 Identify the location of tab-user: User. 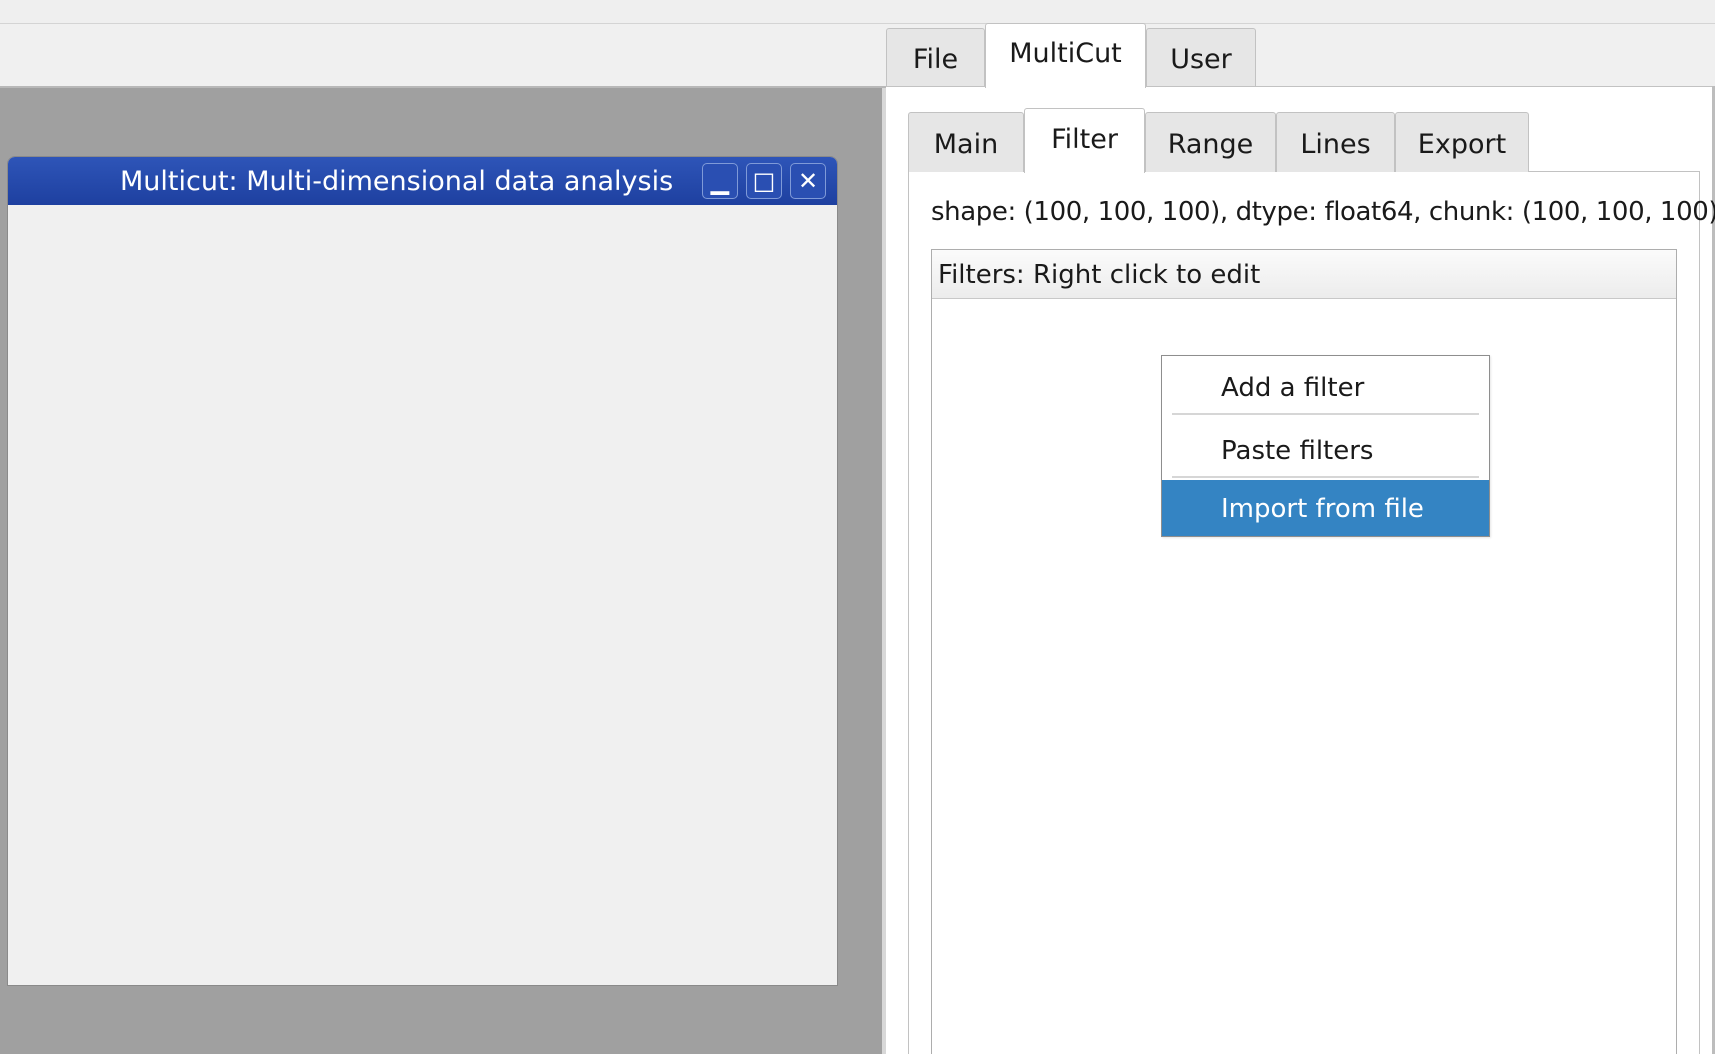
(1201, 57).